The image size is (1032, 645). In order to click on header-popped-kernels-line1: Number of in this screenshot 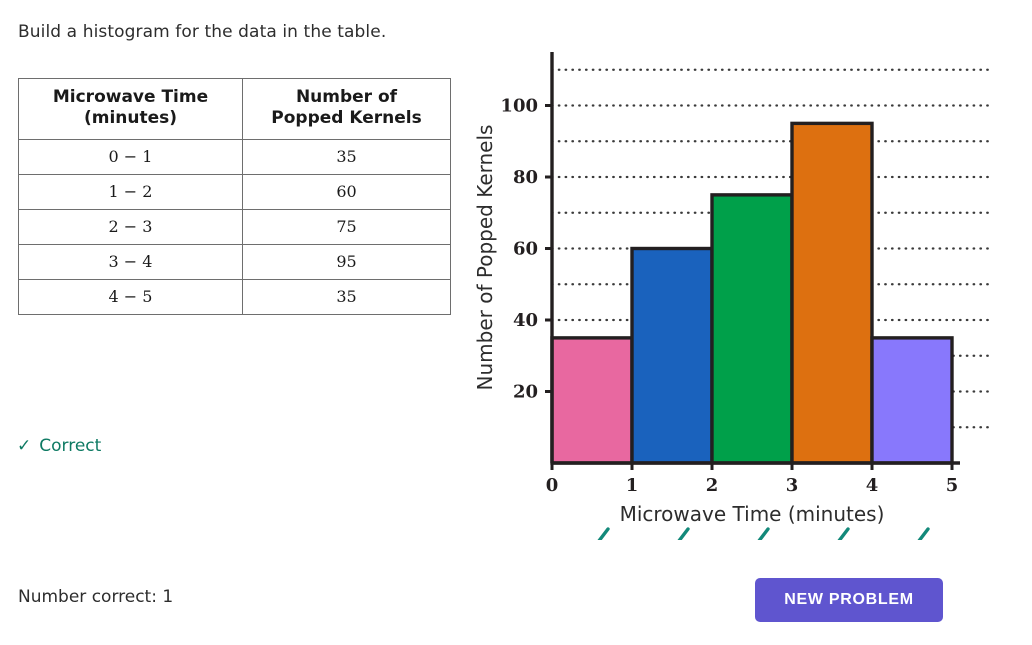, I will do `click(346, 97)`.